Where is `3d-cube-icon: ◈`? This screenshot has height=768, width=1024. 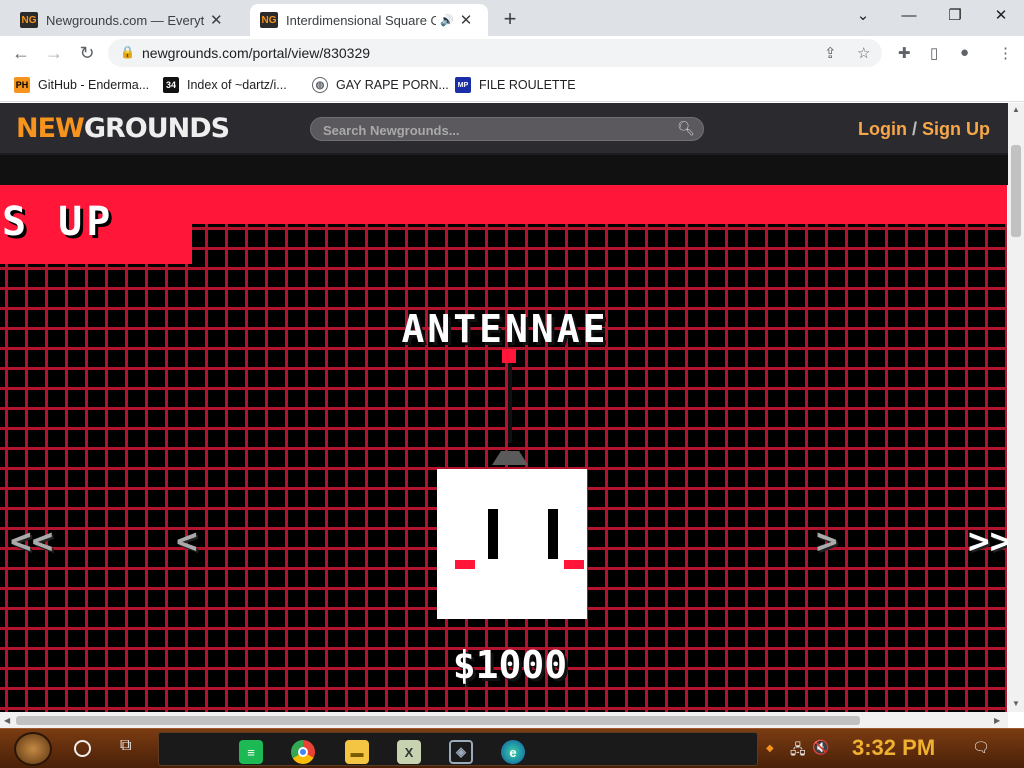 3d-cube-icon: ◈ is located at coordinates (461, 752).